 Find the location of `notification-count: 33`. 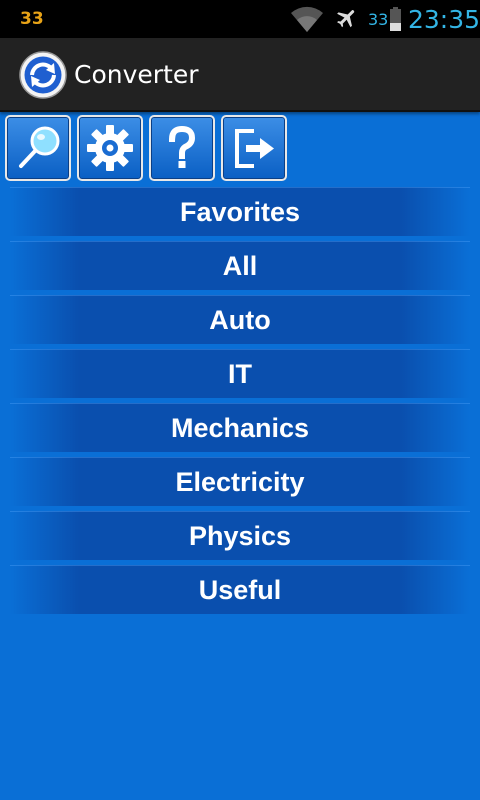

notification-count: 33 is located at coordinates (32, 19).